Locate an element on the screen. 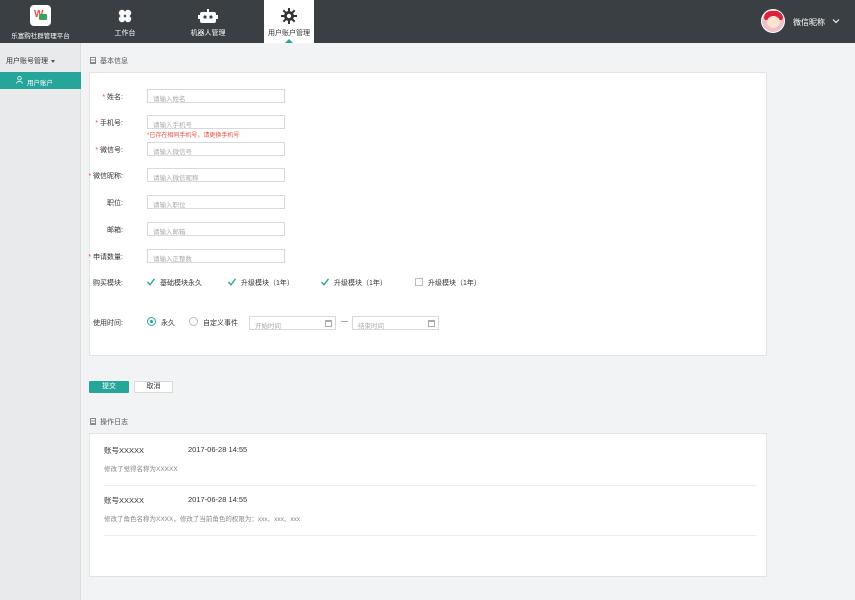 Image resolution: width=855 pixels, height=600 pixels. nav-robot-management: 机器人管理 is located at coordinates (208, 21).